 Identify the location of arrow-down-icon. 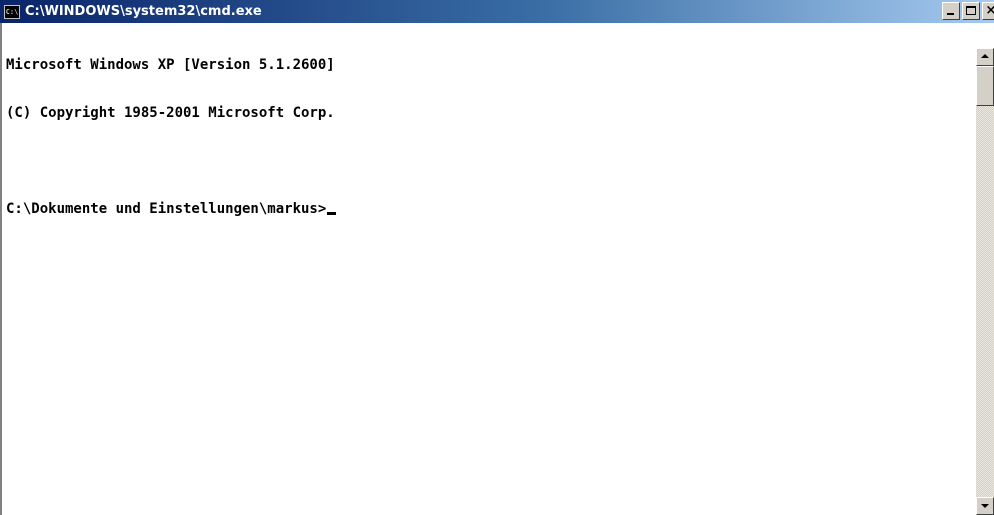
(985, 506).